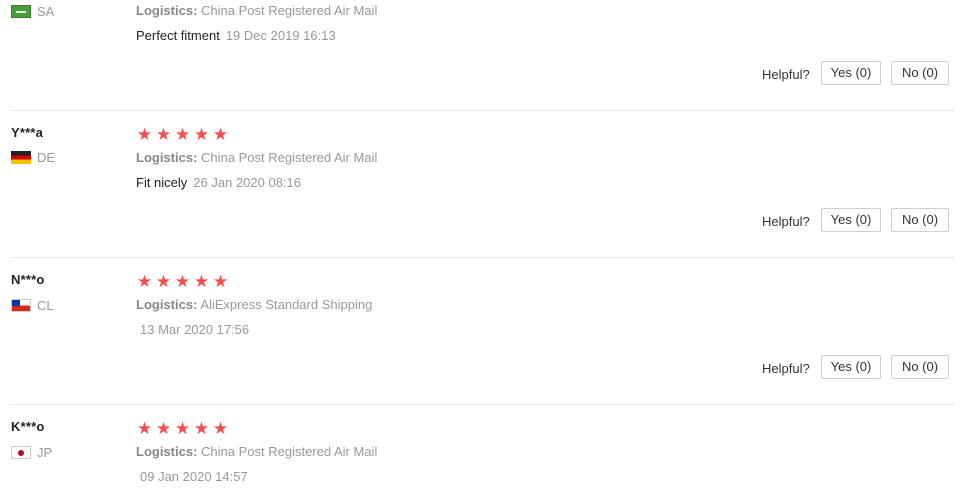 Image resolution: width=975 pixels, height=489 pixels. Describe the element at coordinates (33, 157) in the screenshot. I see `reviewer-country: DE` at that location.